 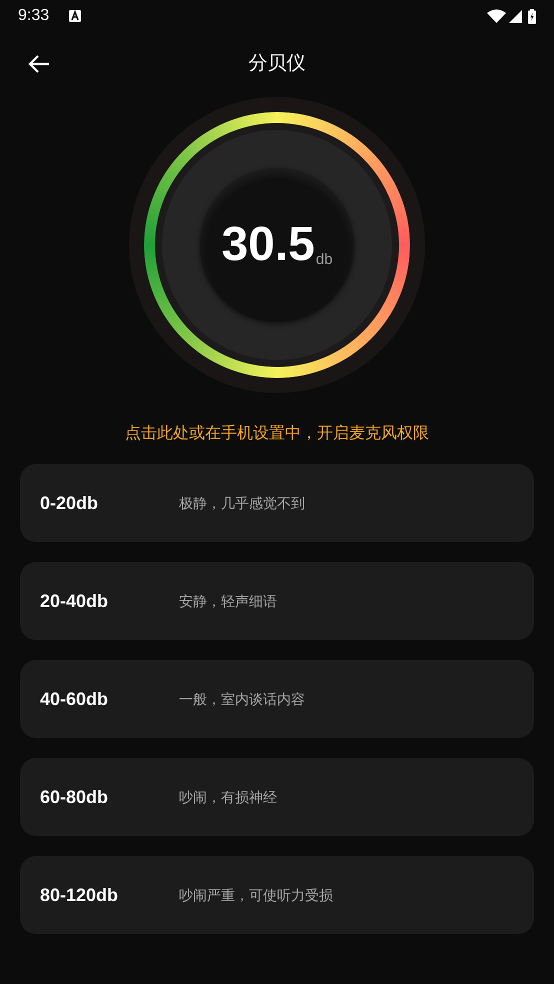 What do you see at coordinates (268, 245) in the screenshot?
I see `decibel-reading: 30.5` at bounding box center [268, 245].